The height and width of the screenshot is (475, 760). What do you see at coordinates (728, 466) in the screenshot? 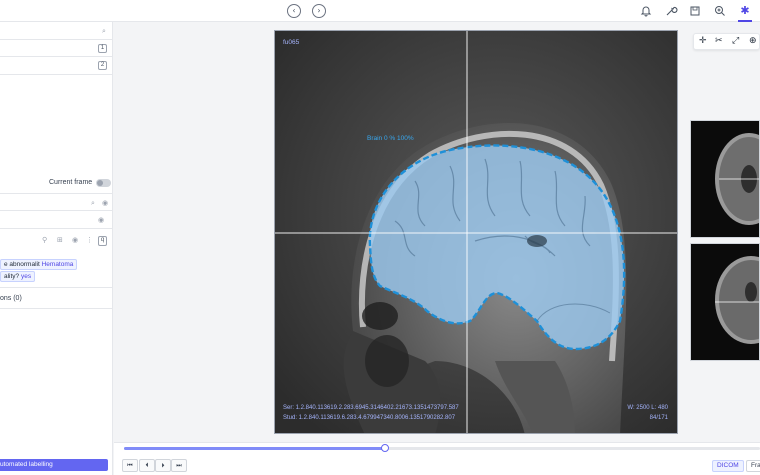
I see `dicom-mode-button: DICOM` at bounding box center [728, 466].